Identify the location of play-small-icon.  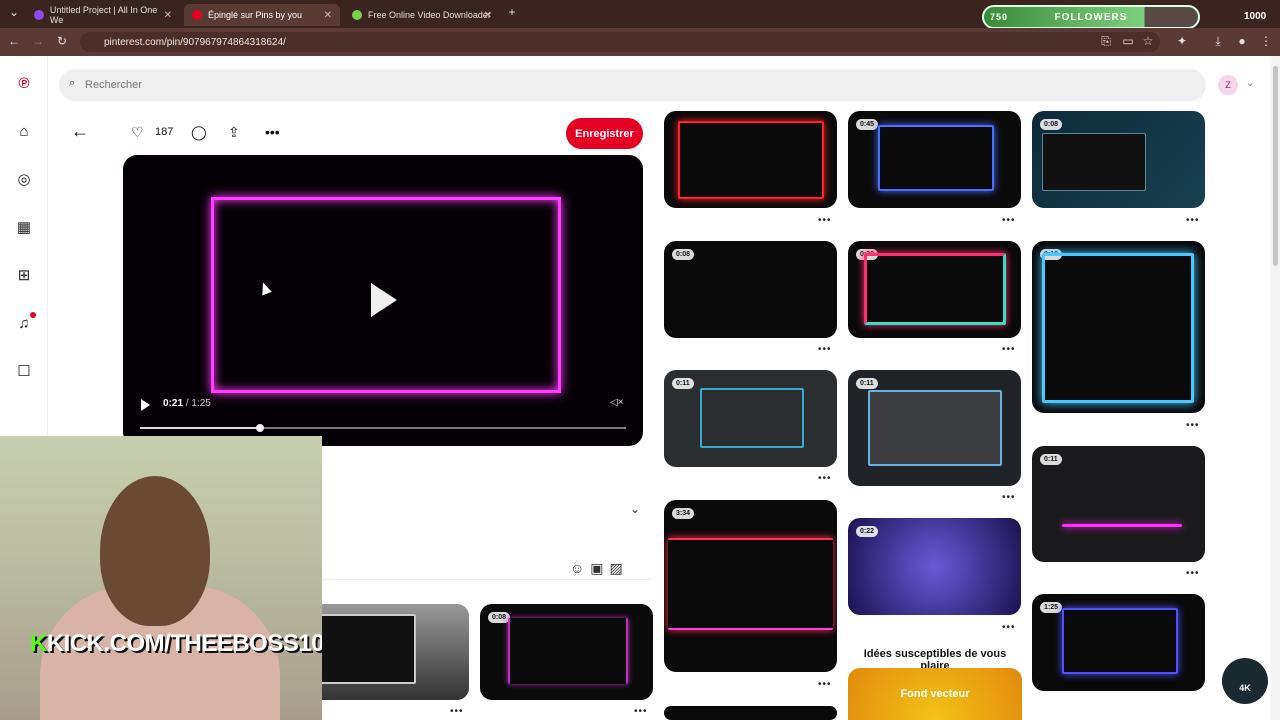
(145, 405).